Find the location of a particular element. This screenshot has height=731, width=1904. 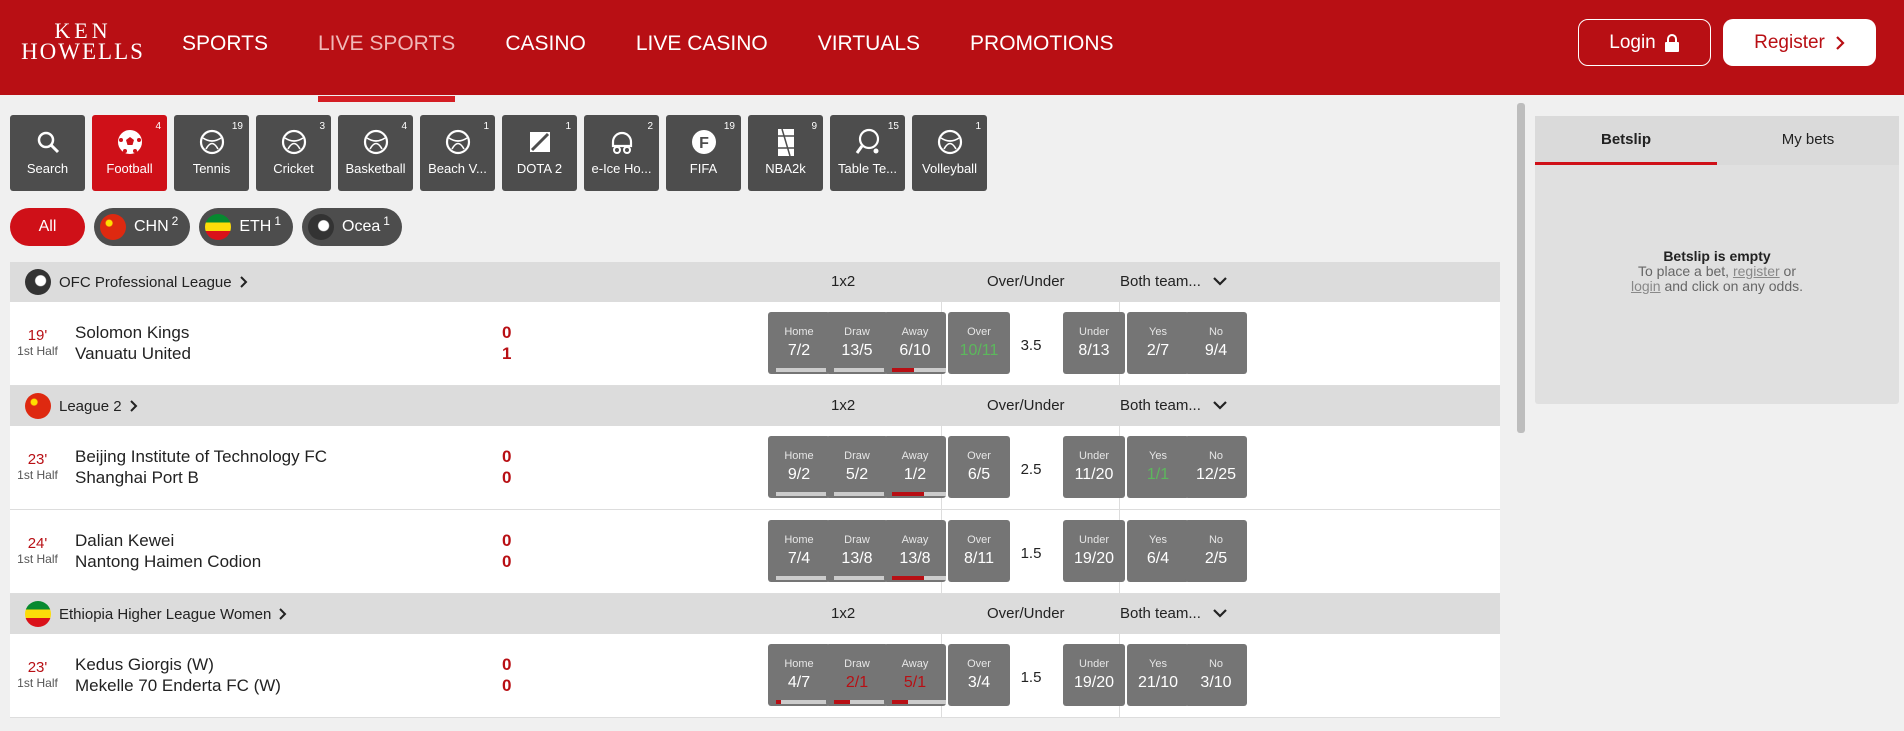

event-teams: Solomon Kings Vanuatu United is located at coordinates (133, 343).